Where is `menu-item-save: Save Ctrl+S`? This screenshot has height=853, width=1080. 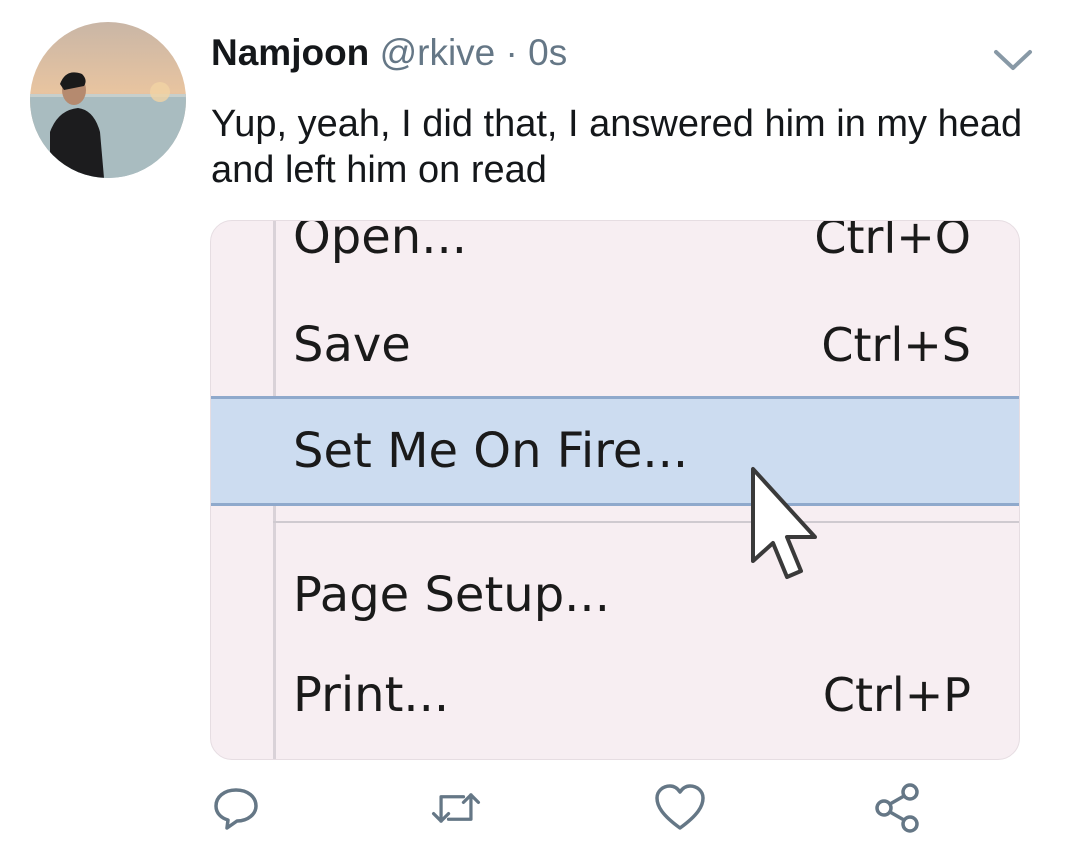 menu-item-save: Save Ctrl+S is located at coordinates (615, 349).